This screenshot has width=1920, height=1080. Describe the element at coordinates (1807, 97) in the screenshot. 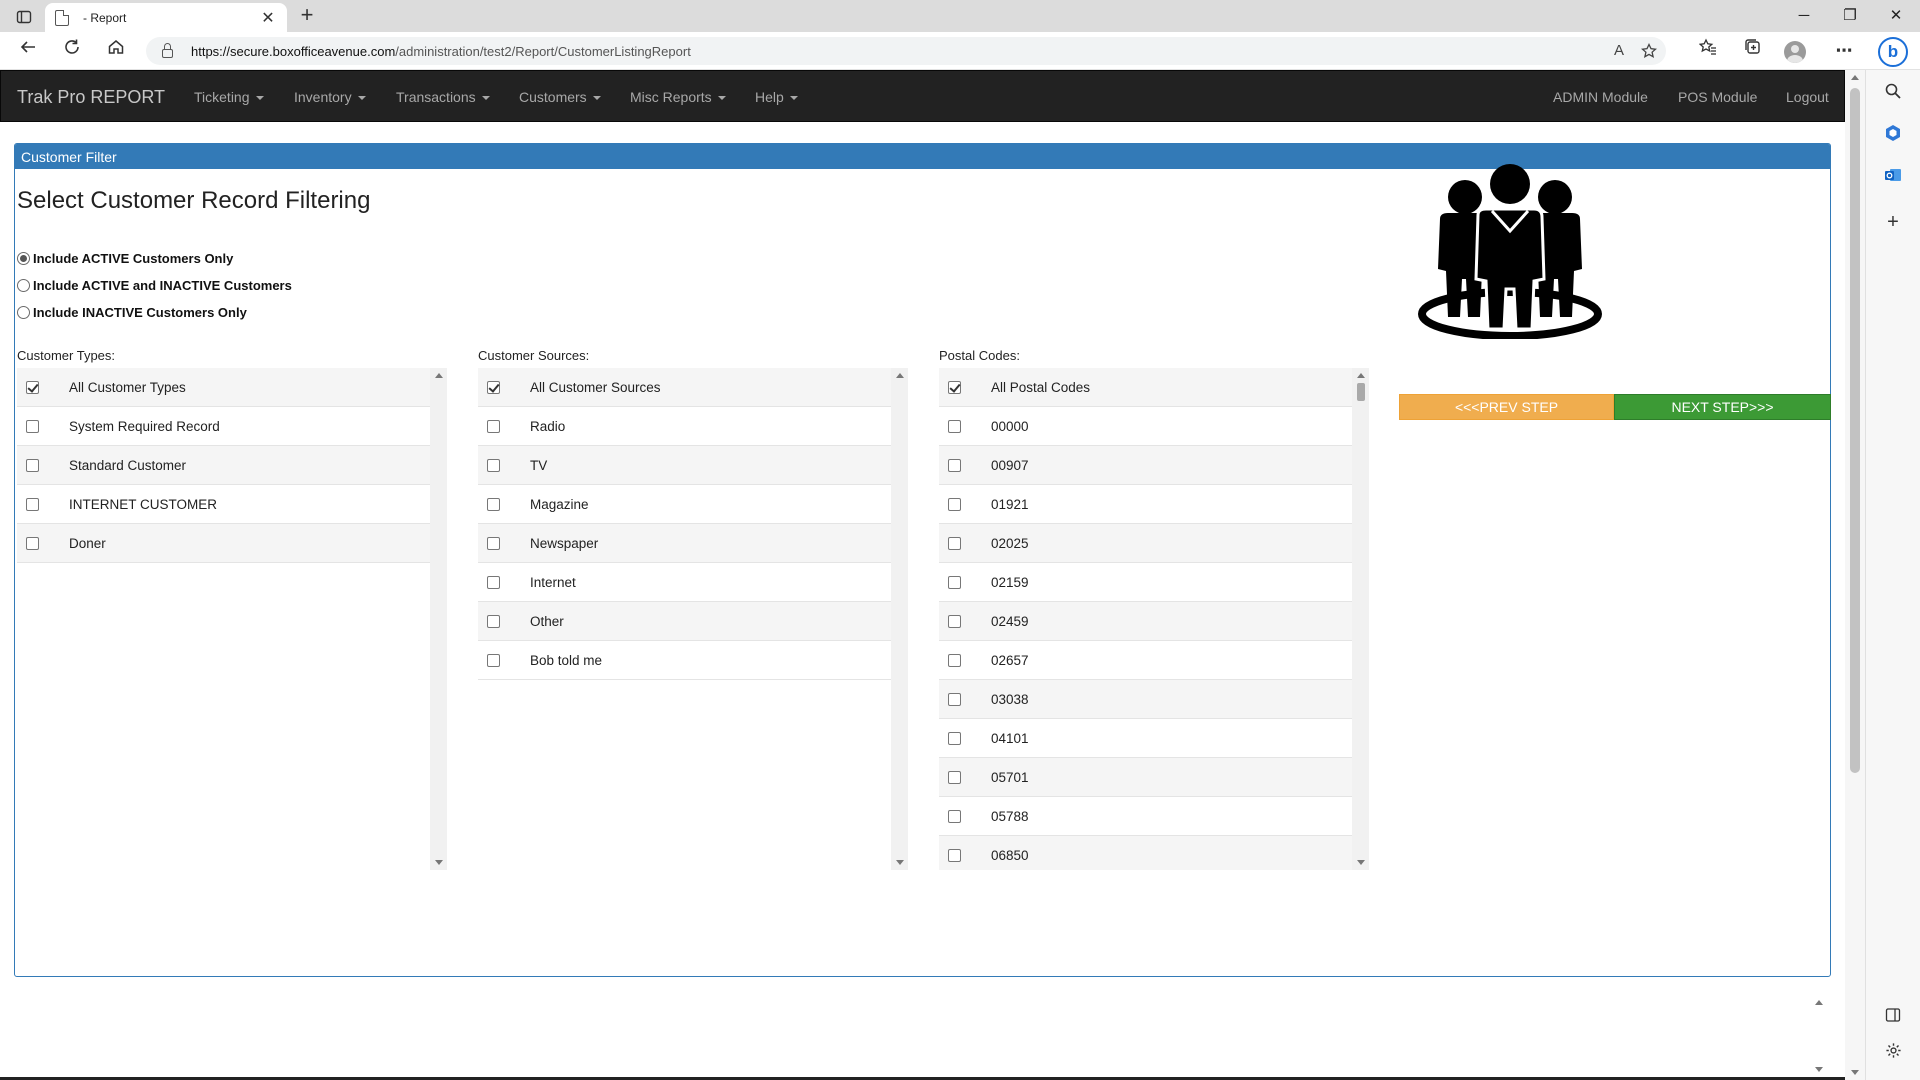

I see `logout-link: Logout` at that location.